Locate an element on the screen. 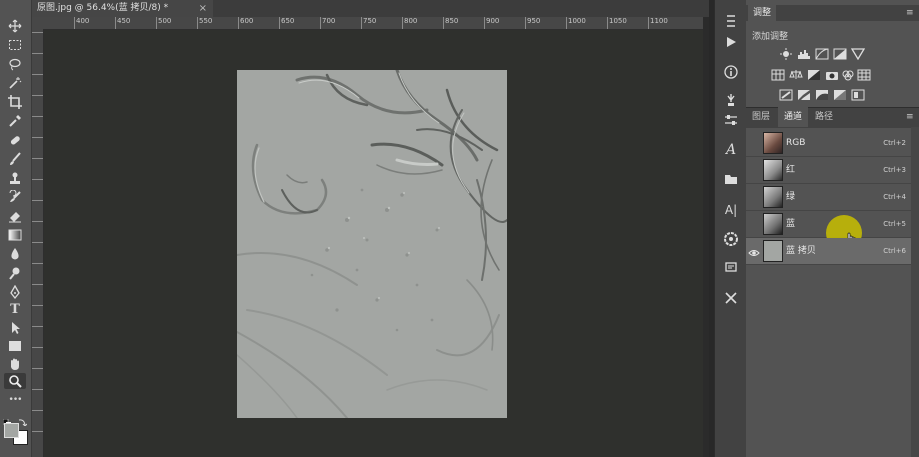  actions-icon is located at coordinates (731, 42).